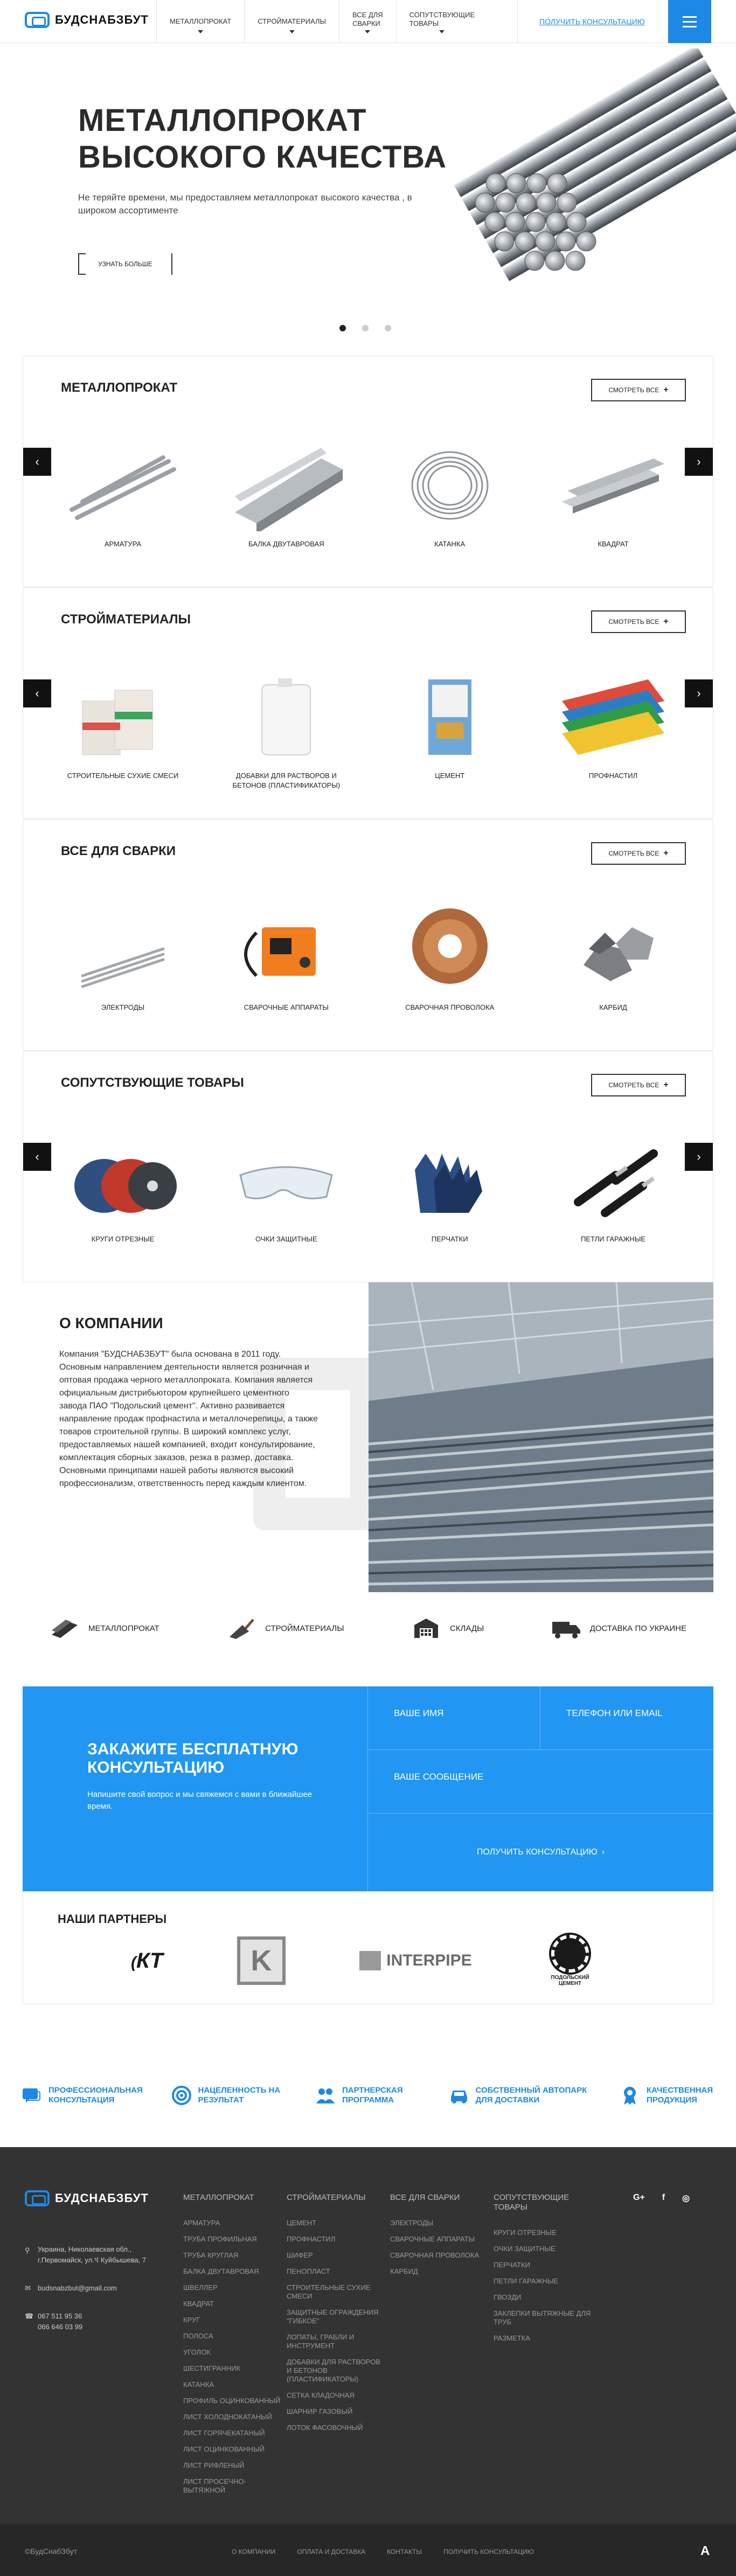 The image size is (736, 2576). I want to click on footer-link: ОЧКИ ЗАЩИТНЫЕ, so click(543, 2249).